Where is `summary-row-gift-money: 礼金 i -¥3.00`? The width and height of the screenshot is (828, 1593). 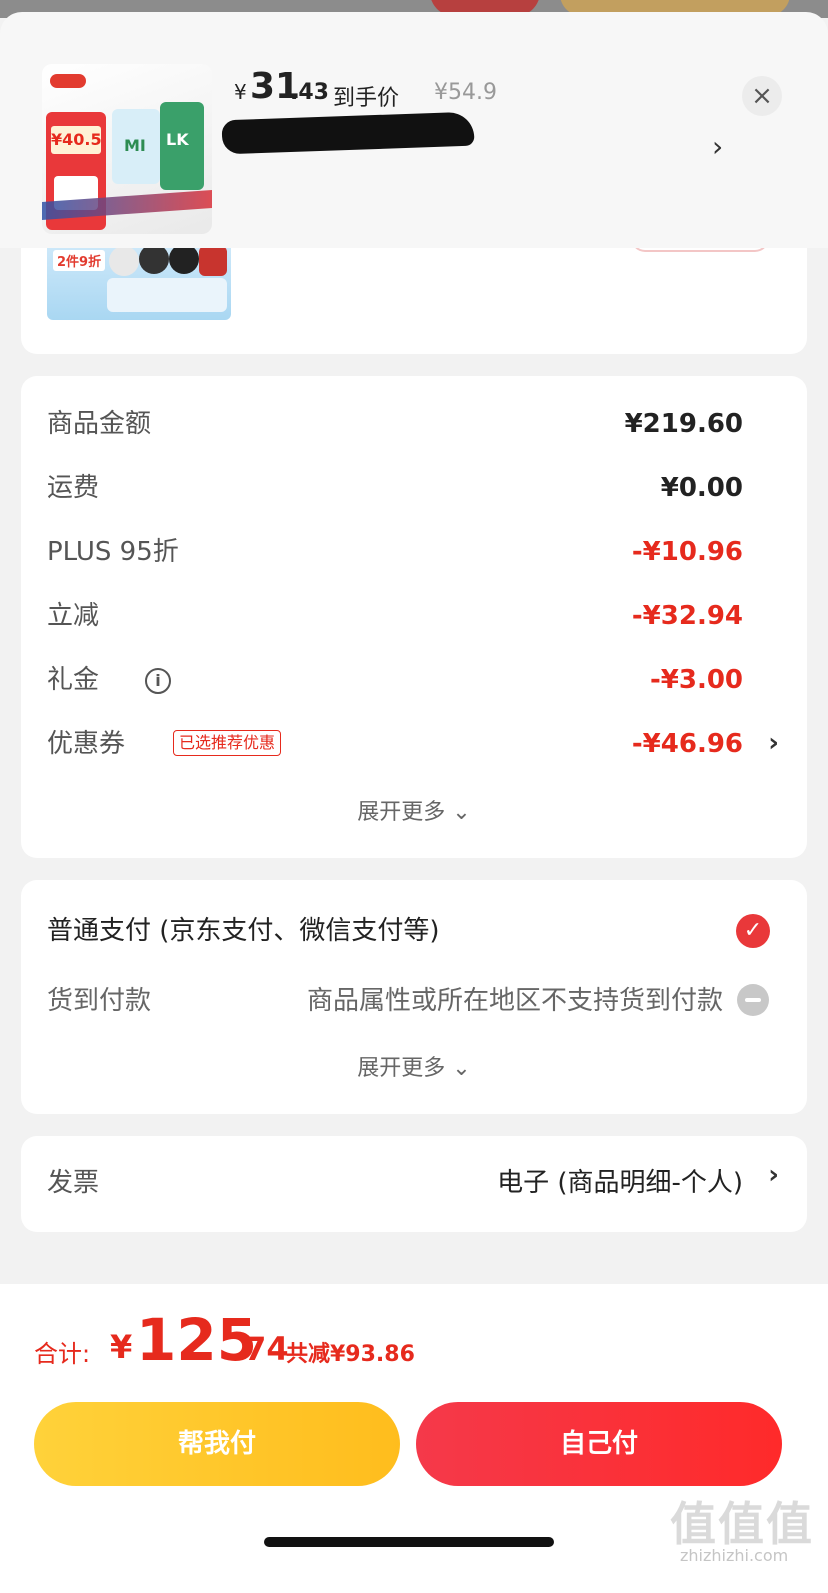
summary-row-gift-money: 礼金 i -¥3.00 is located at coordinates (395, 680).